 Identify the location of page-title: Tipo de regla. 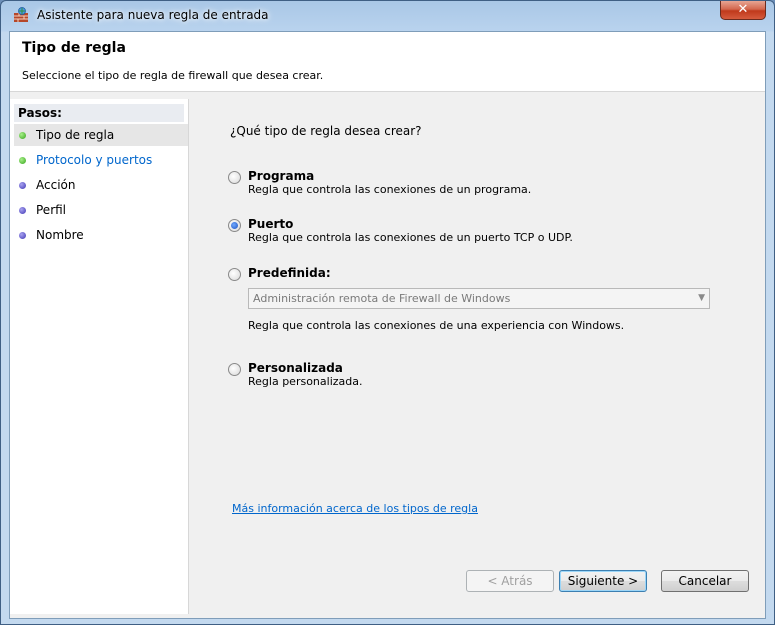
(74, 48).